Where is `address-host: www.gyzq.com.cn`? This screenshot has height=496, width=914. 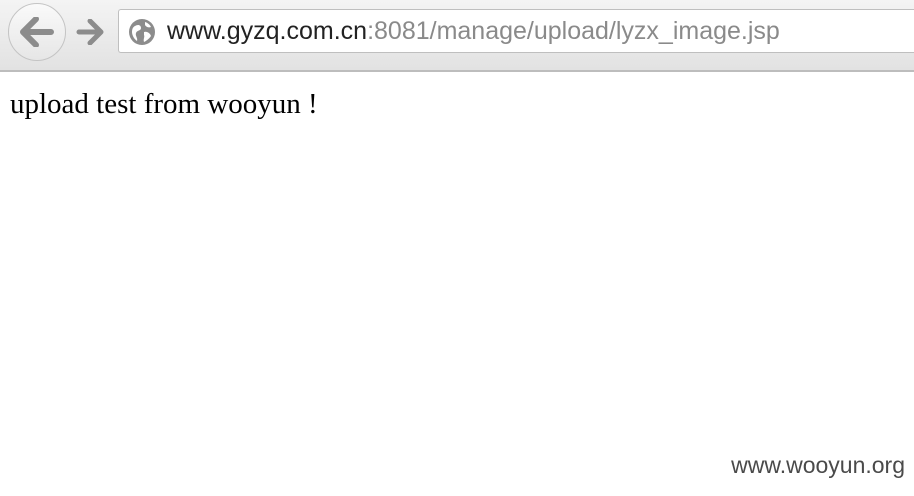 address-host: www.gyzq.com.cn is located at coordinates (267, 31).